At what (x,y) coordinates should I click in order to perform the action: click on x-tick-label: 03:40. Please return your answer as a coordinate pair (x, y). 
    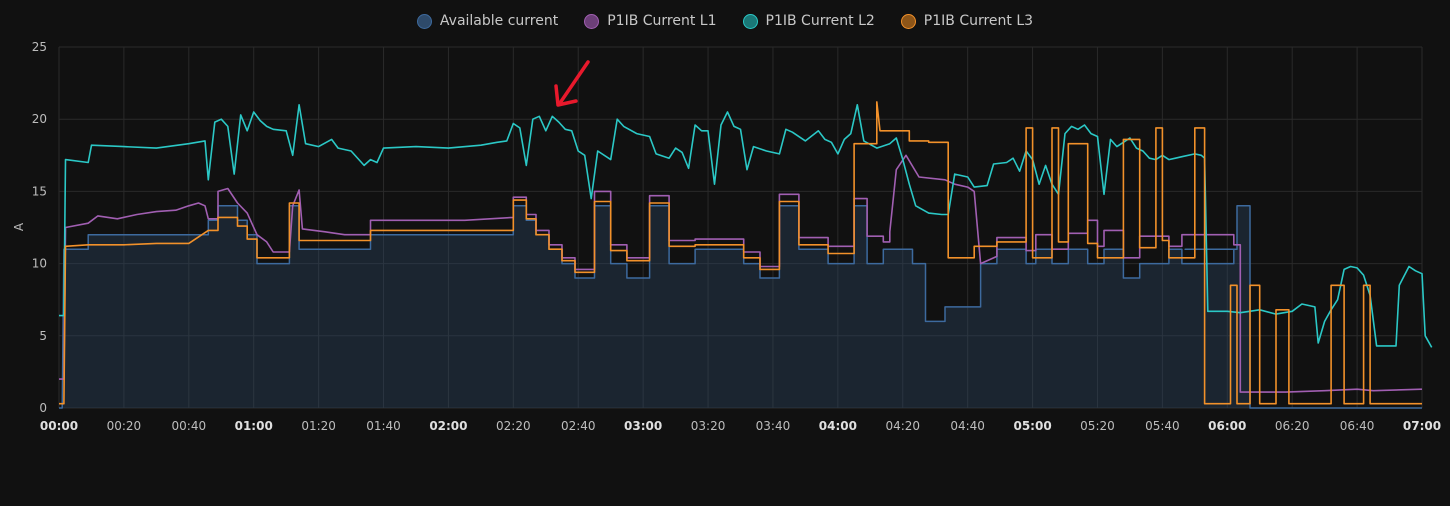
    Looking at the image, I should click on (773, 426).